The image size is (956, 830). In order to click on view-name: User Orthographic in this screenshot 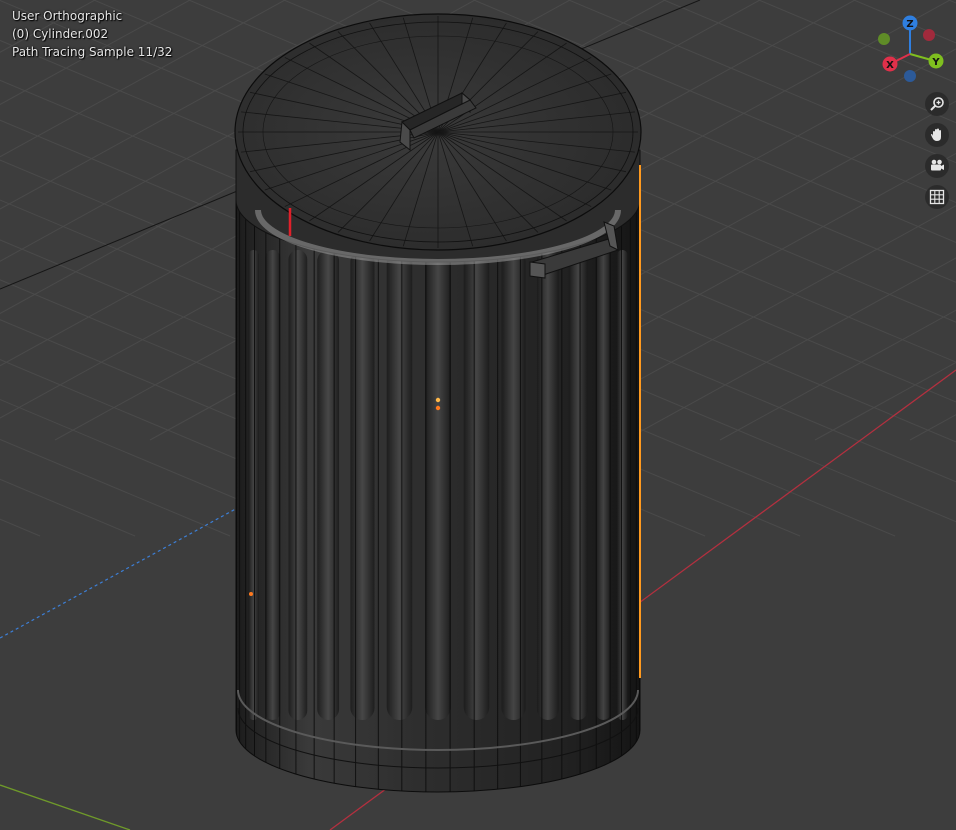, I will do `click(67, 16)`.